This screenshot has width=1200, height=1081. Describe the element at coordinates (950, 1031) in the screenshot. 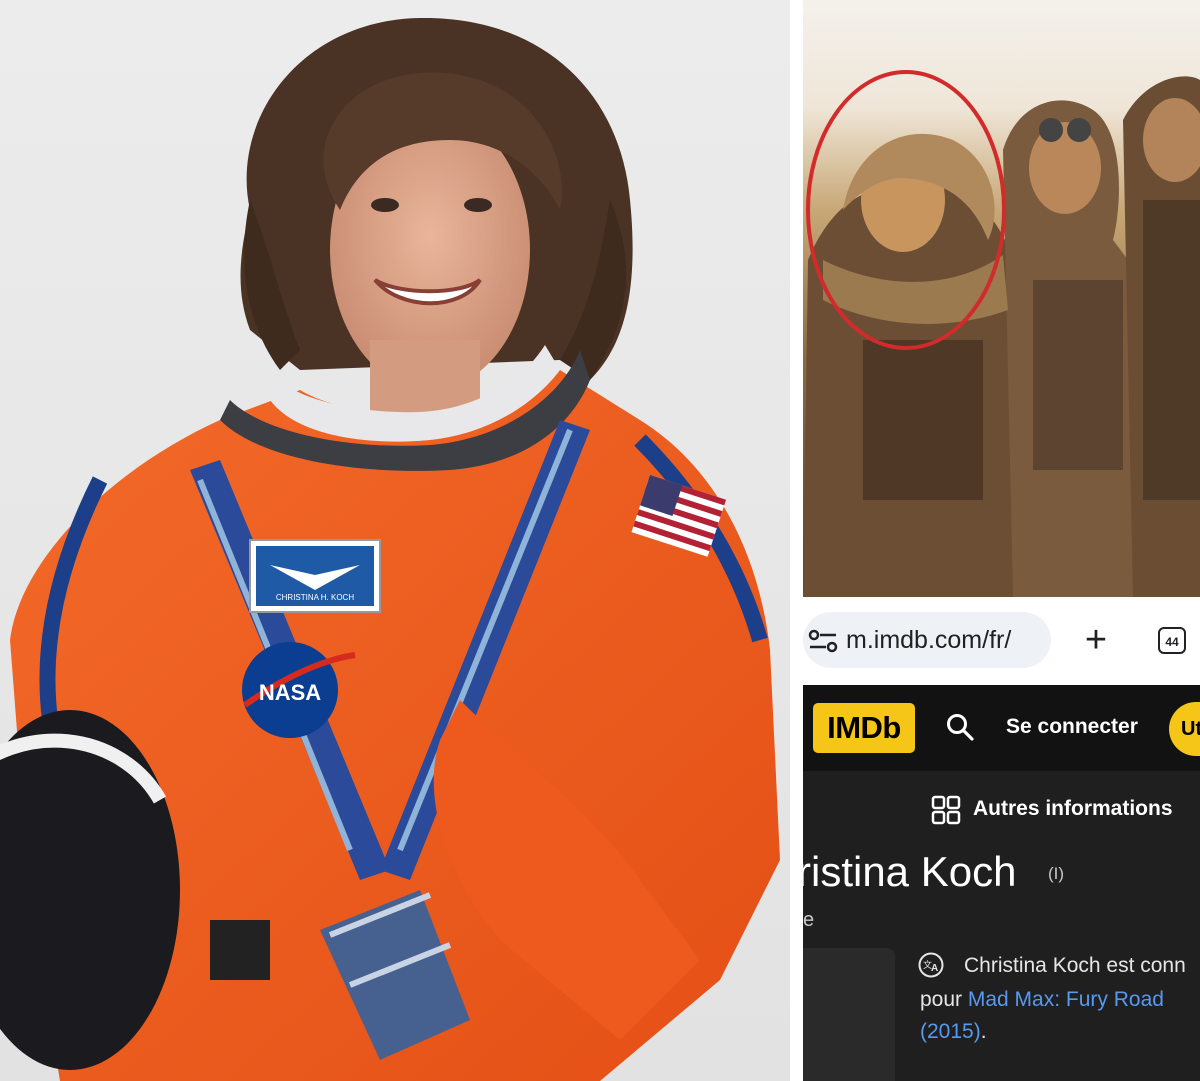

I see `movie-year-link: (2015)` at that location.